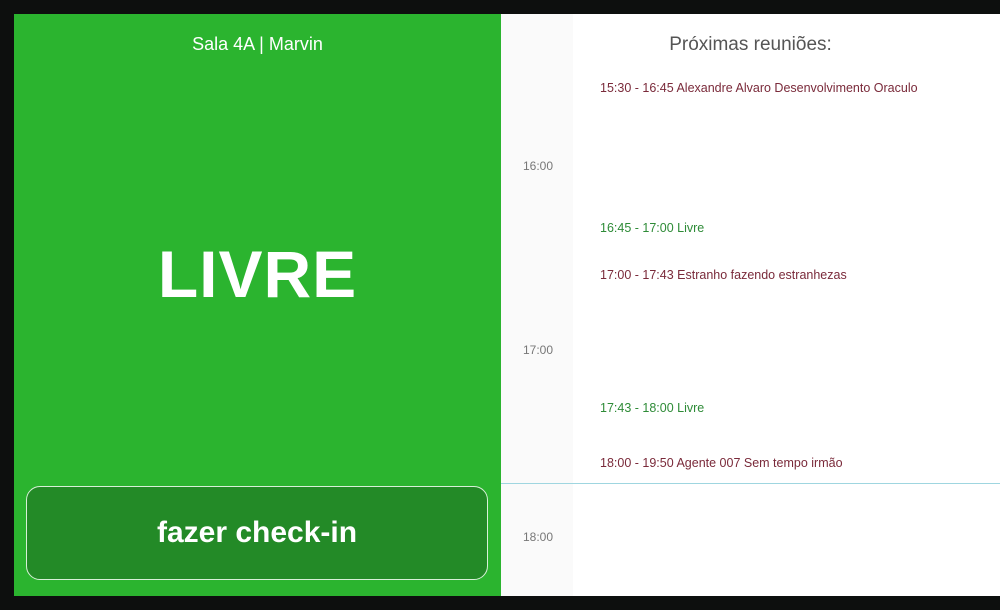  What do you see at coordinates (538, 166) in the screenshot?
I see `hour-label: 16:00` at bounding box center [538, 166].